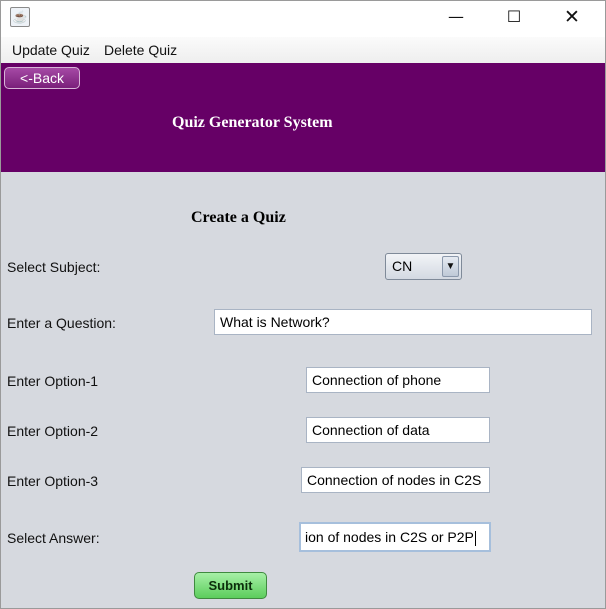 This screenshot has width=606, height=609. Describe the element at coordinates (398, 380) in the screenshot. I see `option1-input: Connection of phone` at that location.